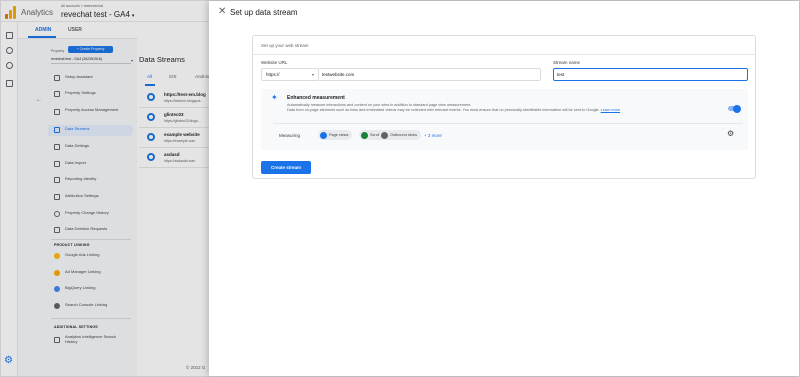 The height and width of the screenshot is (377, 800). I want to click on tab-ios: iOS, so click(173, 76).